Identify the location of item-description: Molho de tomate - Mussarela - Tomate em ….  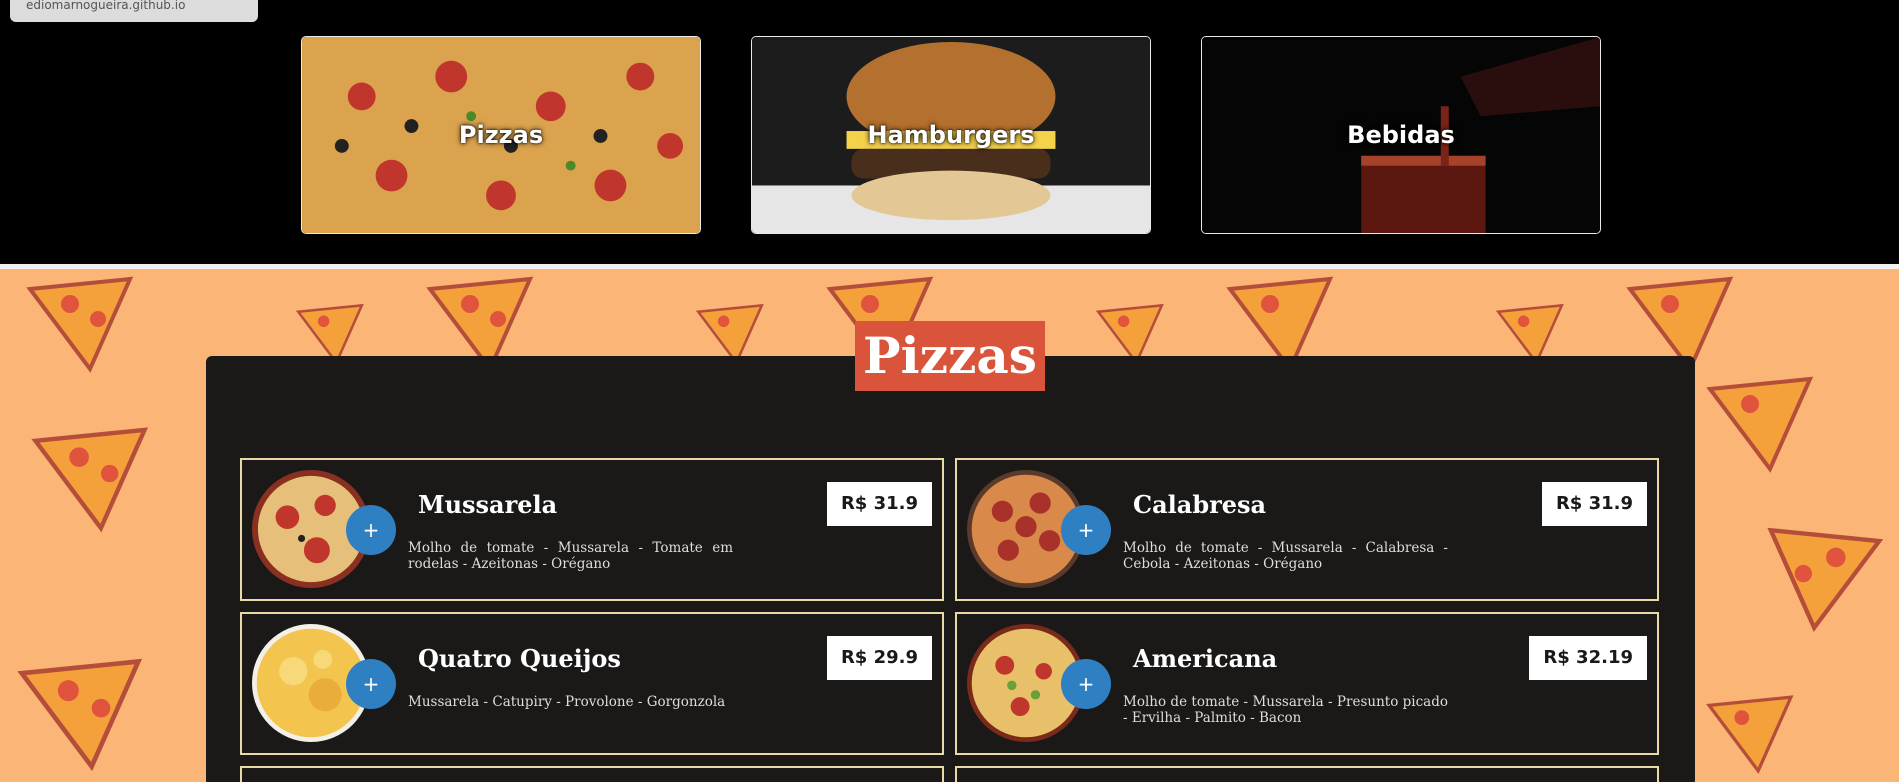
(570, 556).